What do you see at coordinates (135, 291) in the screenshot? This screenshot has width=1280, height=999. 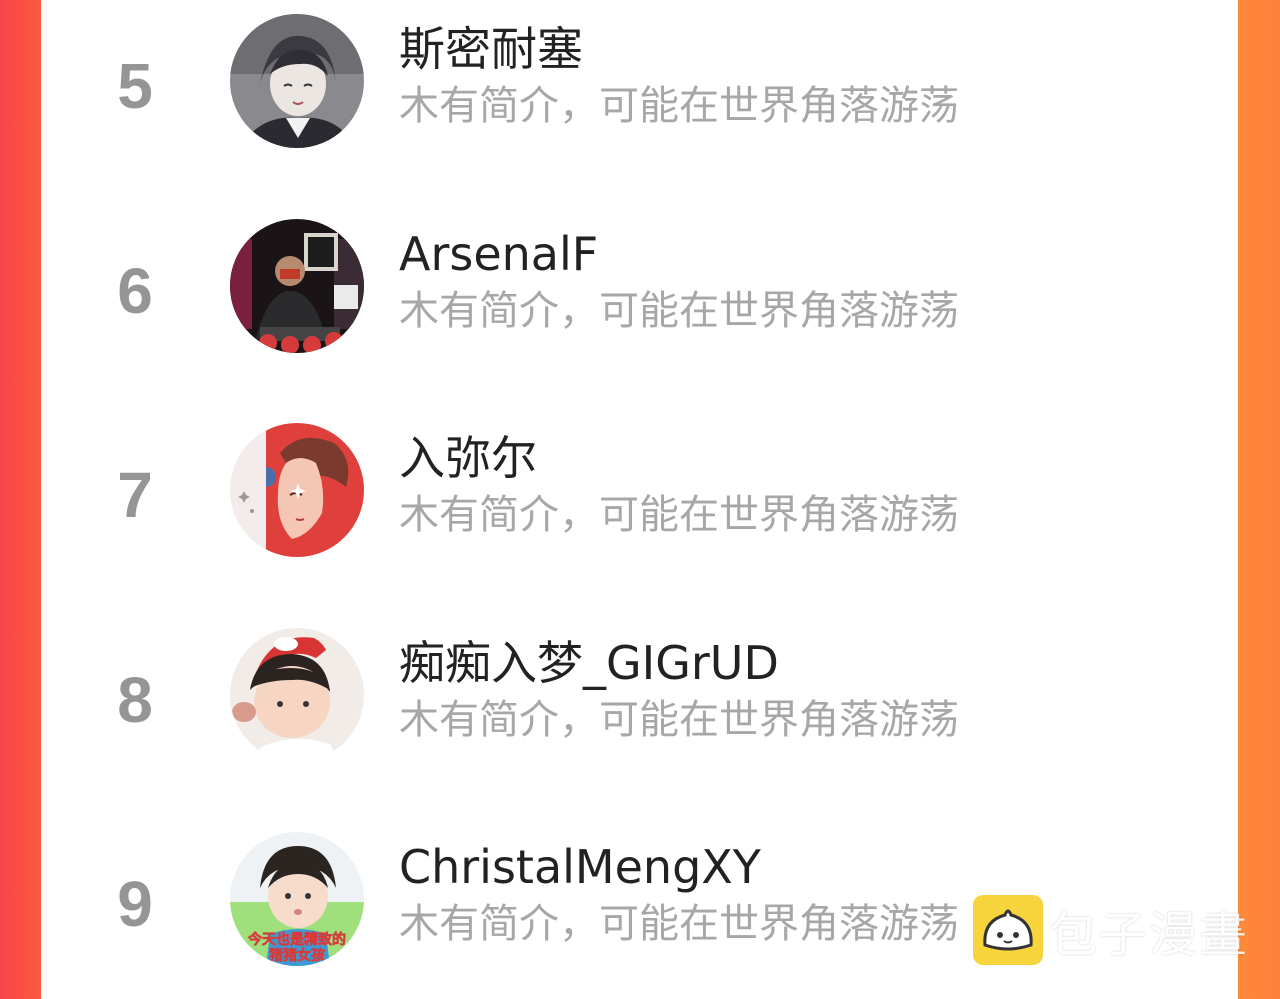 I see `rank-number: 6` at bounding box center [135, 291].